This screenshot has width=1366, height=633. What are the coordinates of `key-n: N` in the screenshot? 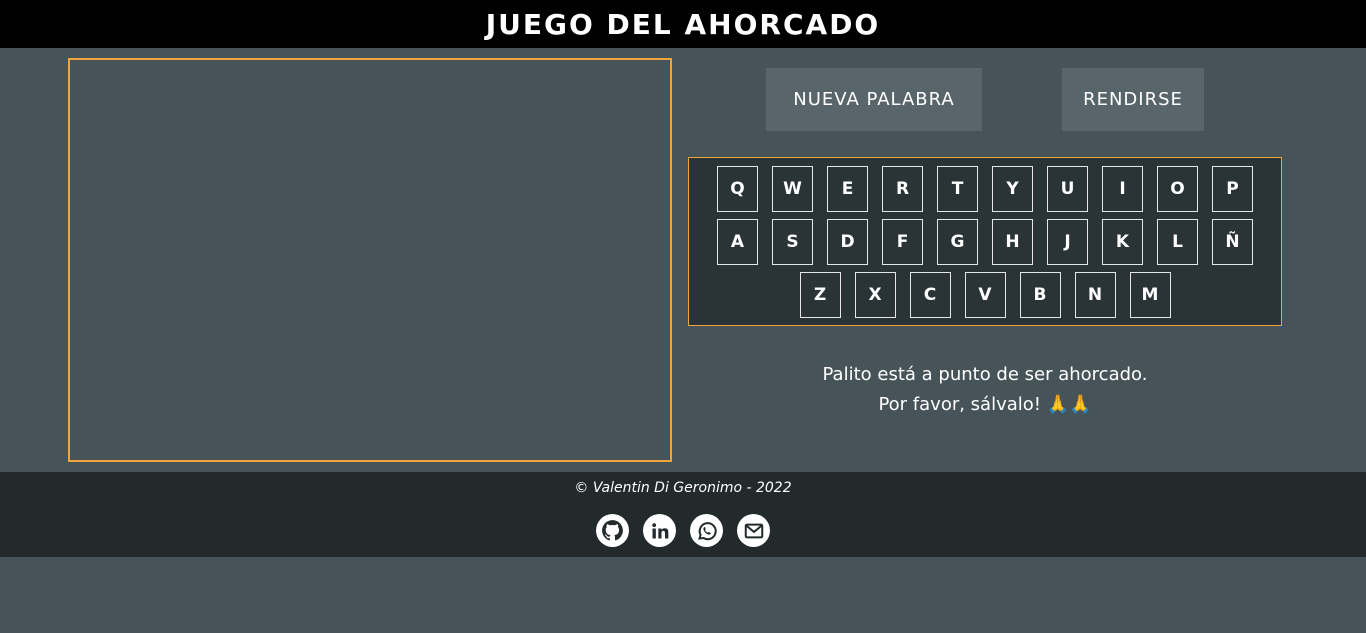 It's located at (1095, 295).